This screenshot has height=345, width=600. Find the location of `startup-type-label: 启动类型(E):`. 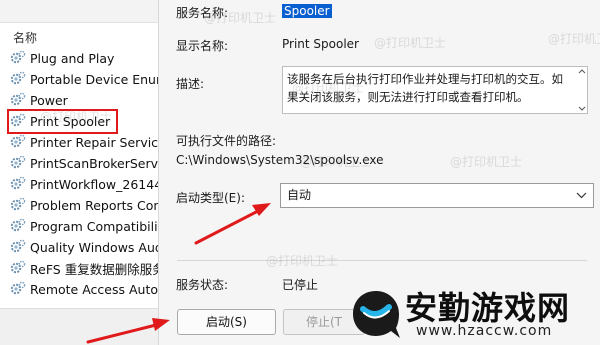

startup-type-label: 启动类型(E): is located at coordinates (210, 198).